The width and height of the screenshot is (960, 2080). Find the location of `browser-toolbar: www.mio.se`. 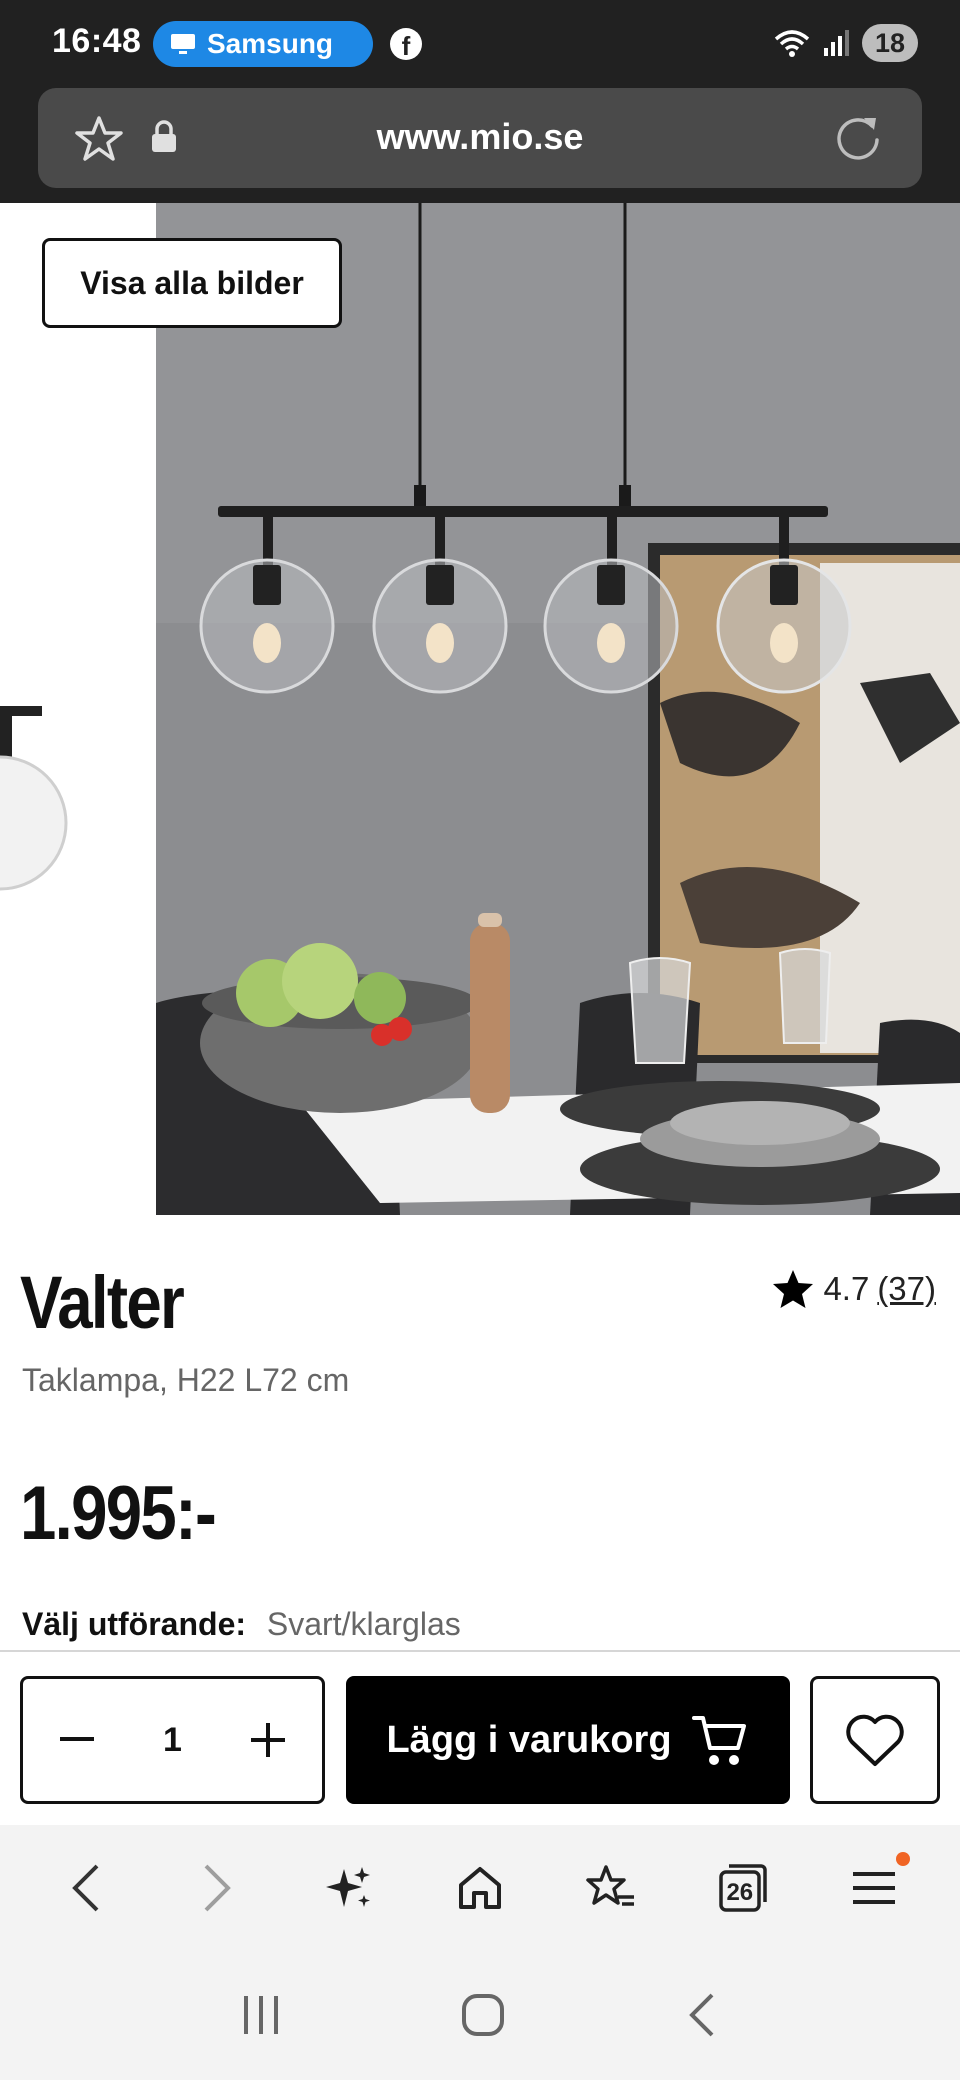

browser-toolbar: www.mio.se is located at coordinates (480, 145).